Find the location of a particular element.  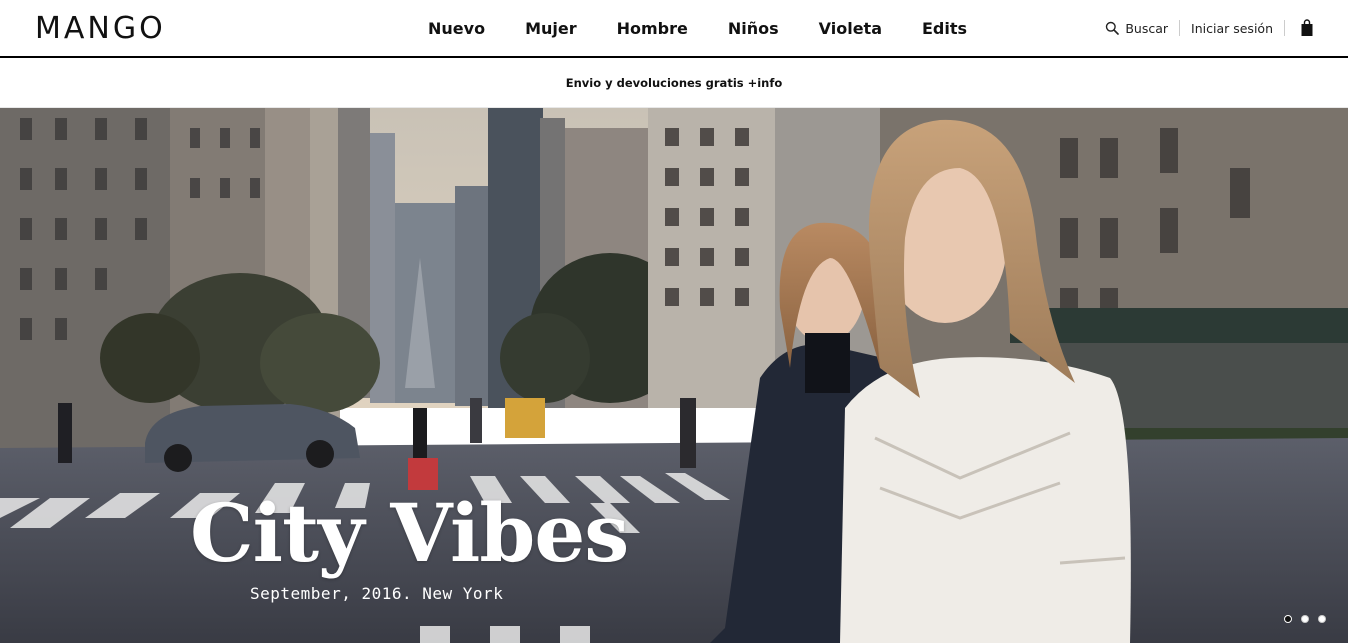

shopping-bag-button is located at coordinates (1305, 28).